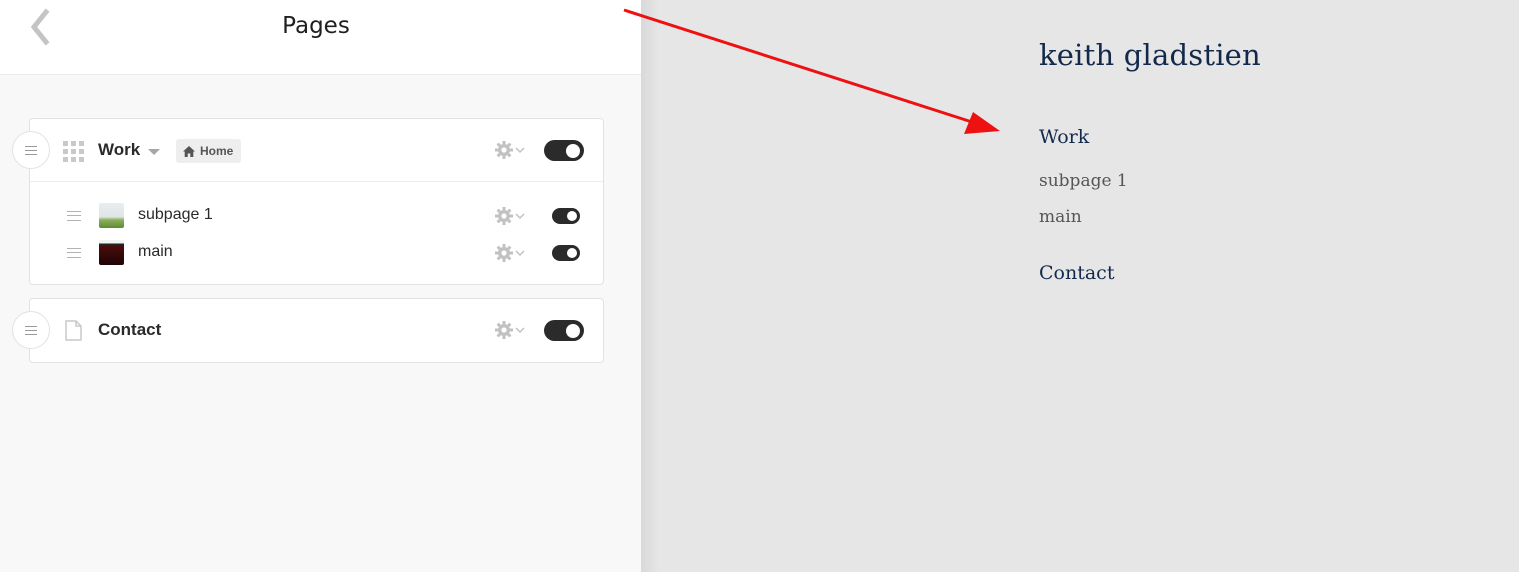 The image size is (1519, 572). Describe the element at coordinates (189, 151) in the screenshot. I see `home-icon` at that location.